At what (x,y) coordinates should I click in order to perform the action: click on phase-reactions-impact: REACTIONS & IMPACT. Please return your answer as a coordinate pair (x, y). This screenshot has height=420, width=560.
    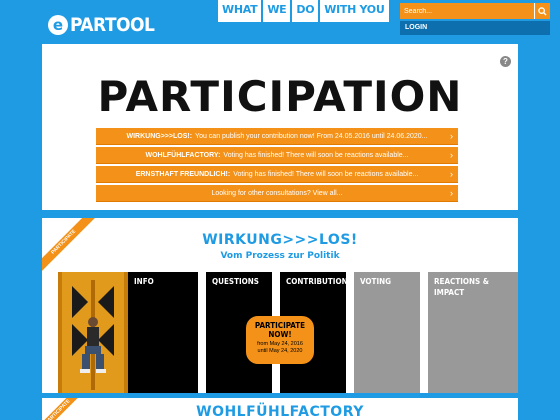
    Looking at the image, I should click on (471, 332).